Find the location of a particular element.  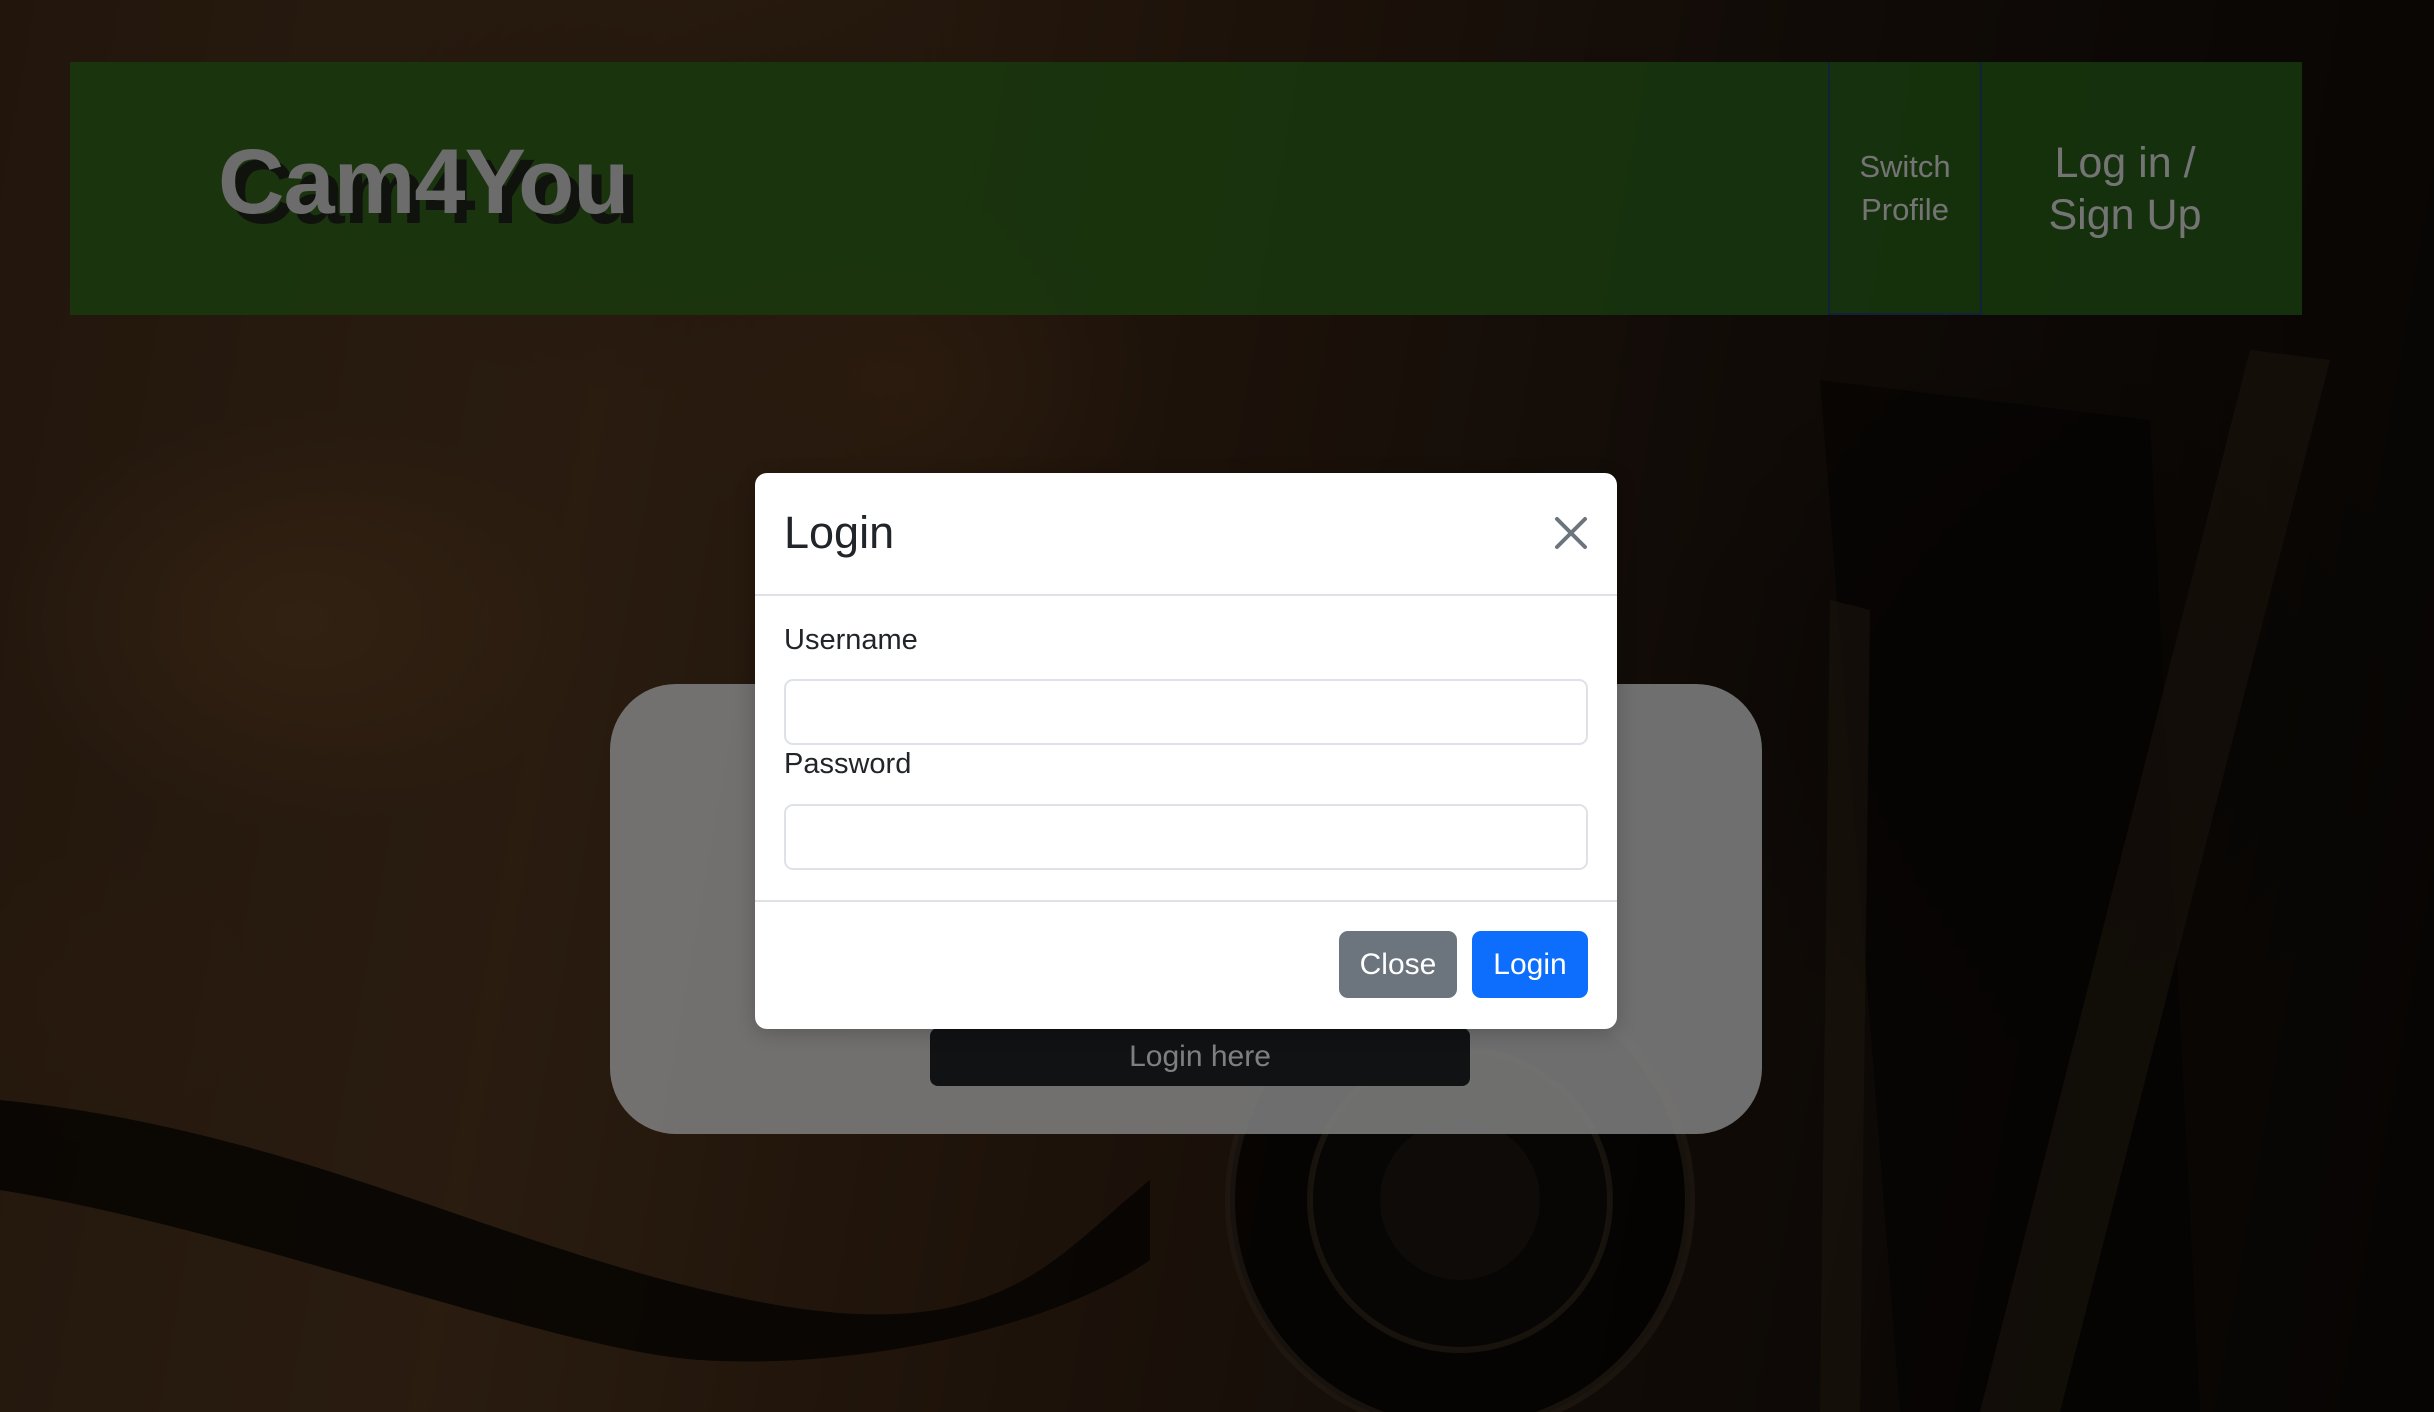

password-input is located at coordinates (1186, 837).